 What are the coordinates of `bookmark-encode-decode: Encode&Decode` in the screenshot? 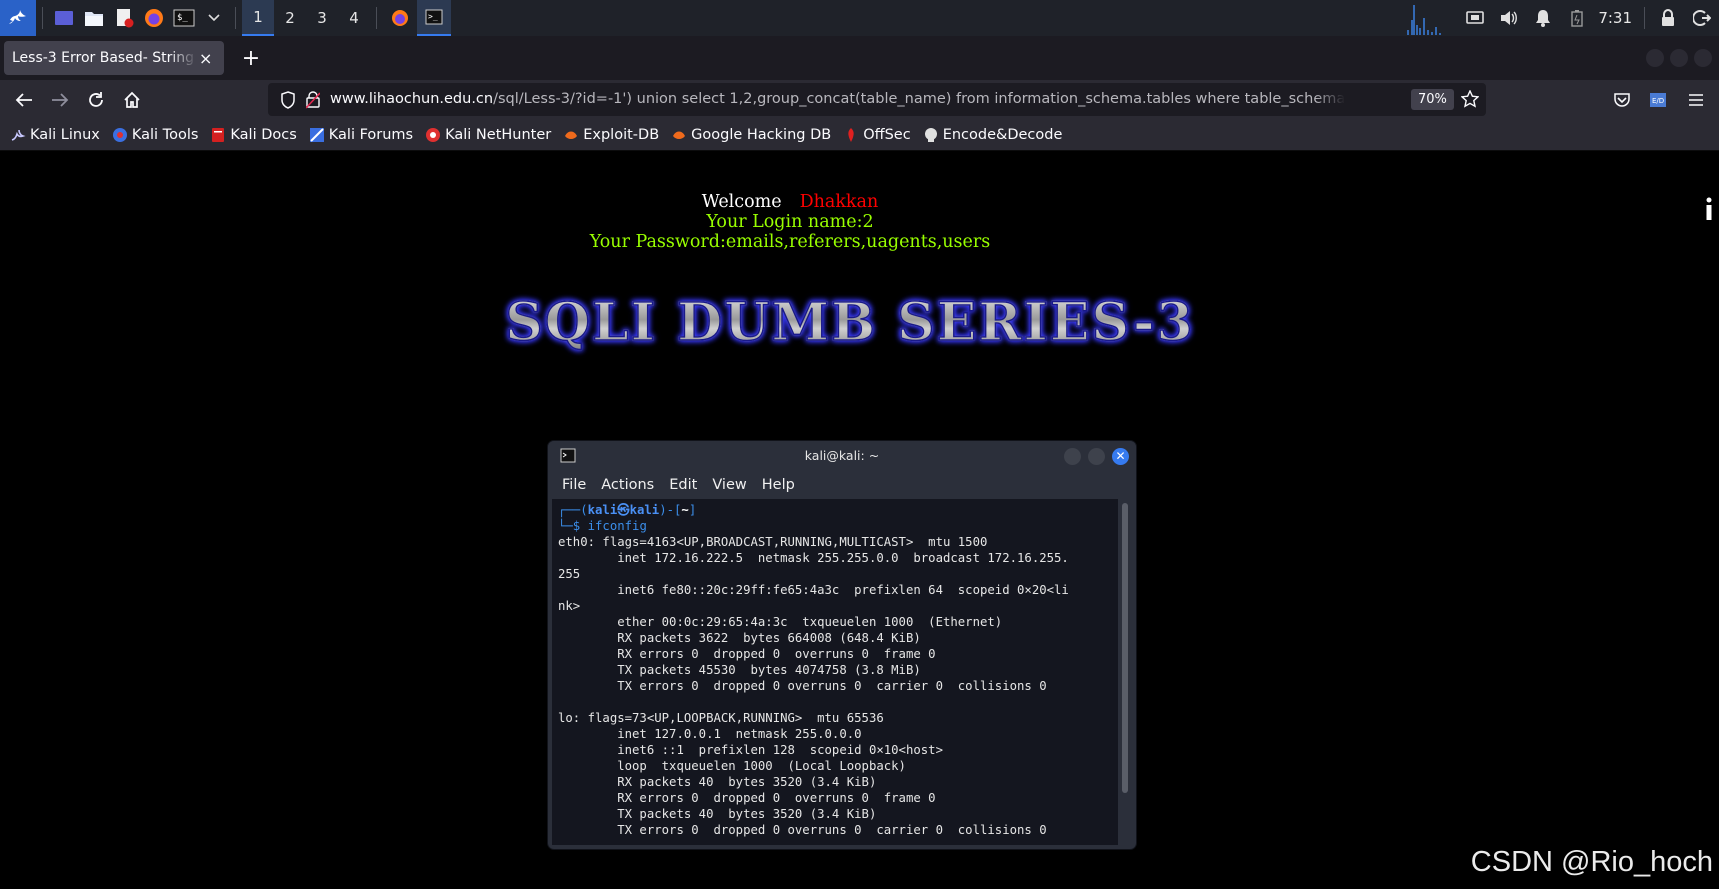 It's located at (993, 135).